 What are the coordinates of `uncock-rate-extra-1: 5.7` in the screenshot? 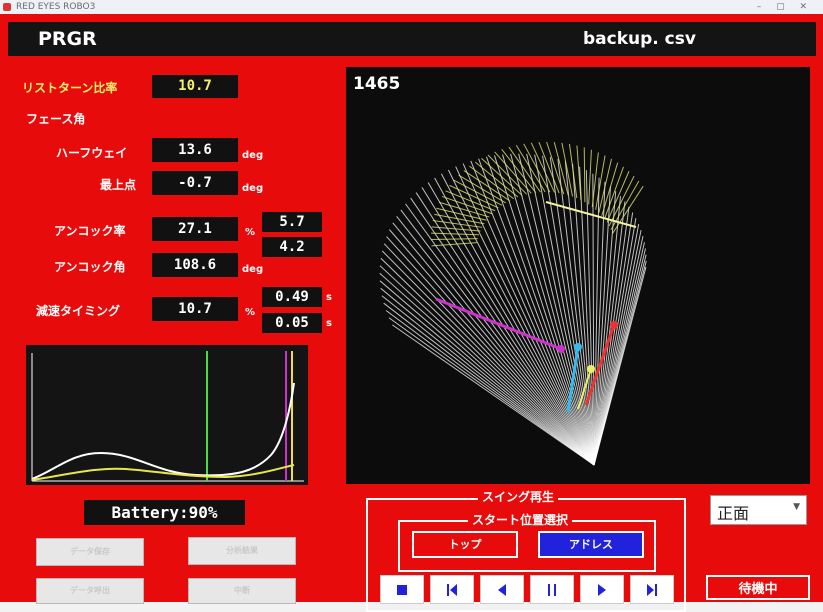 It's located at (292, 222).